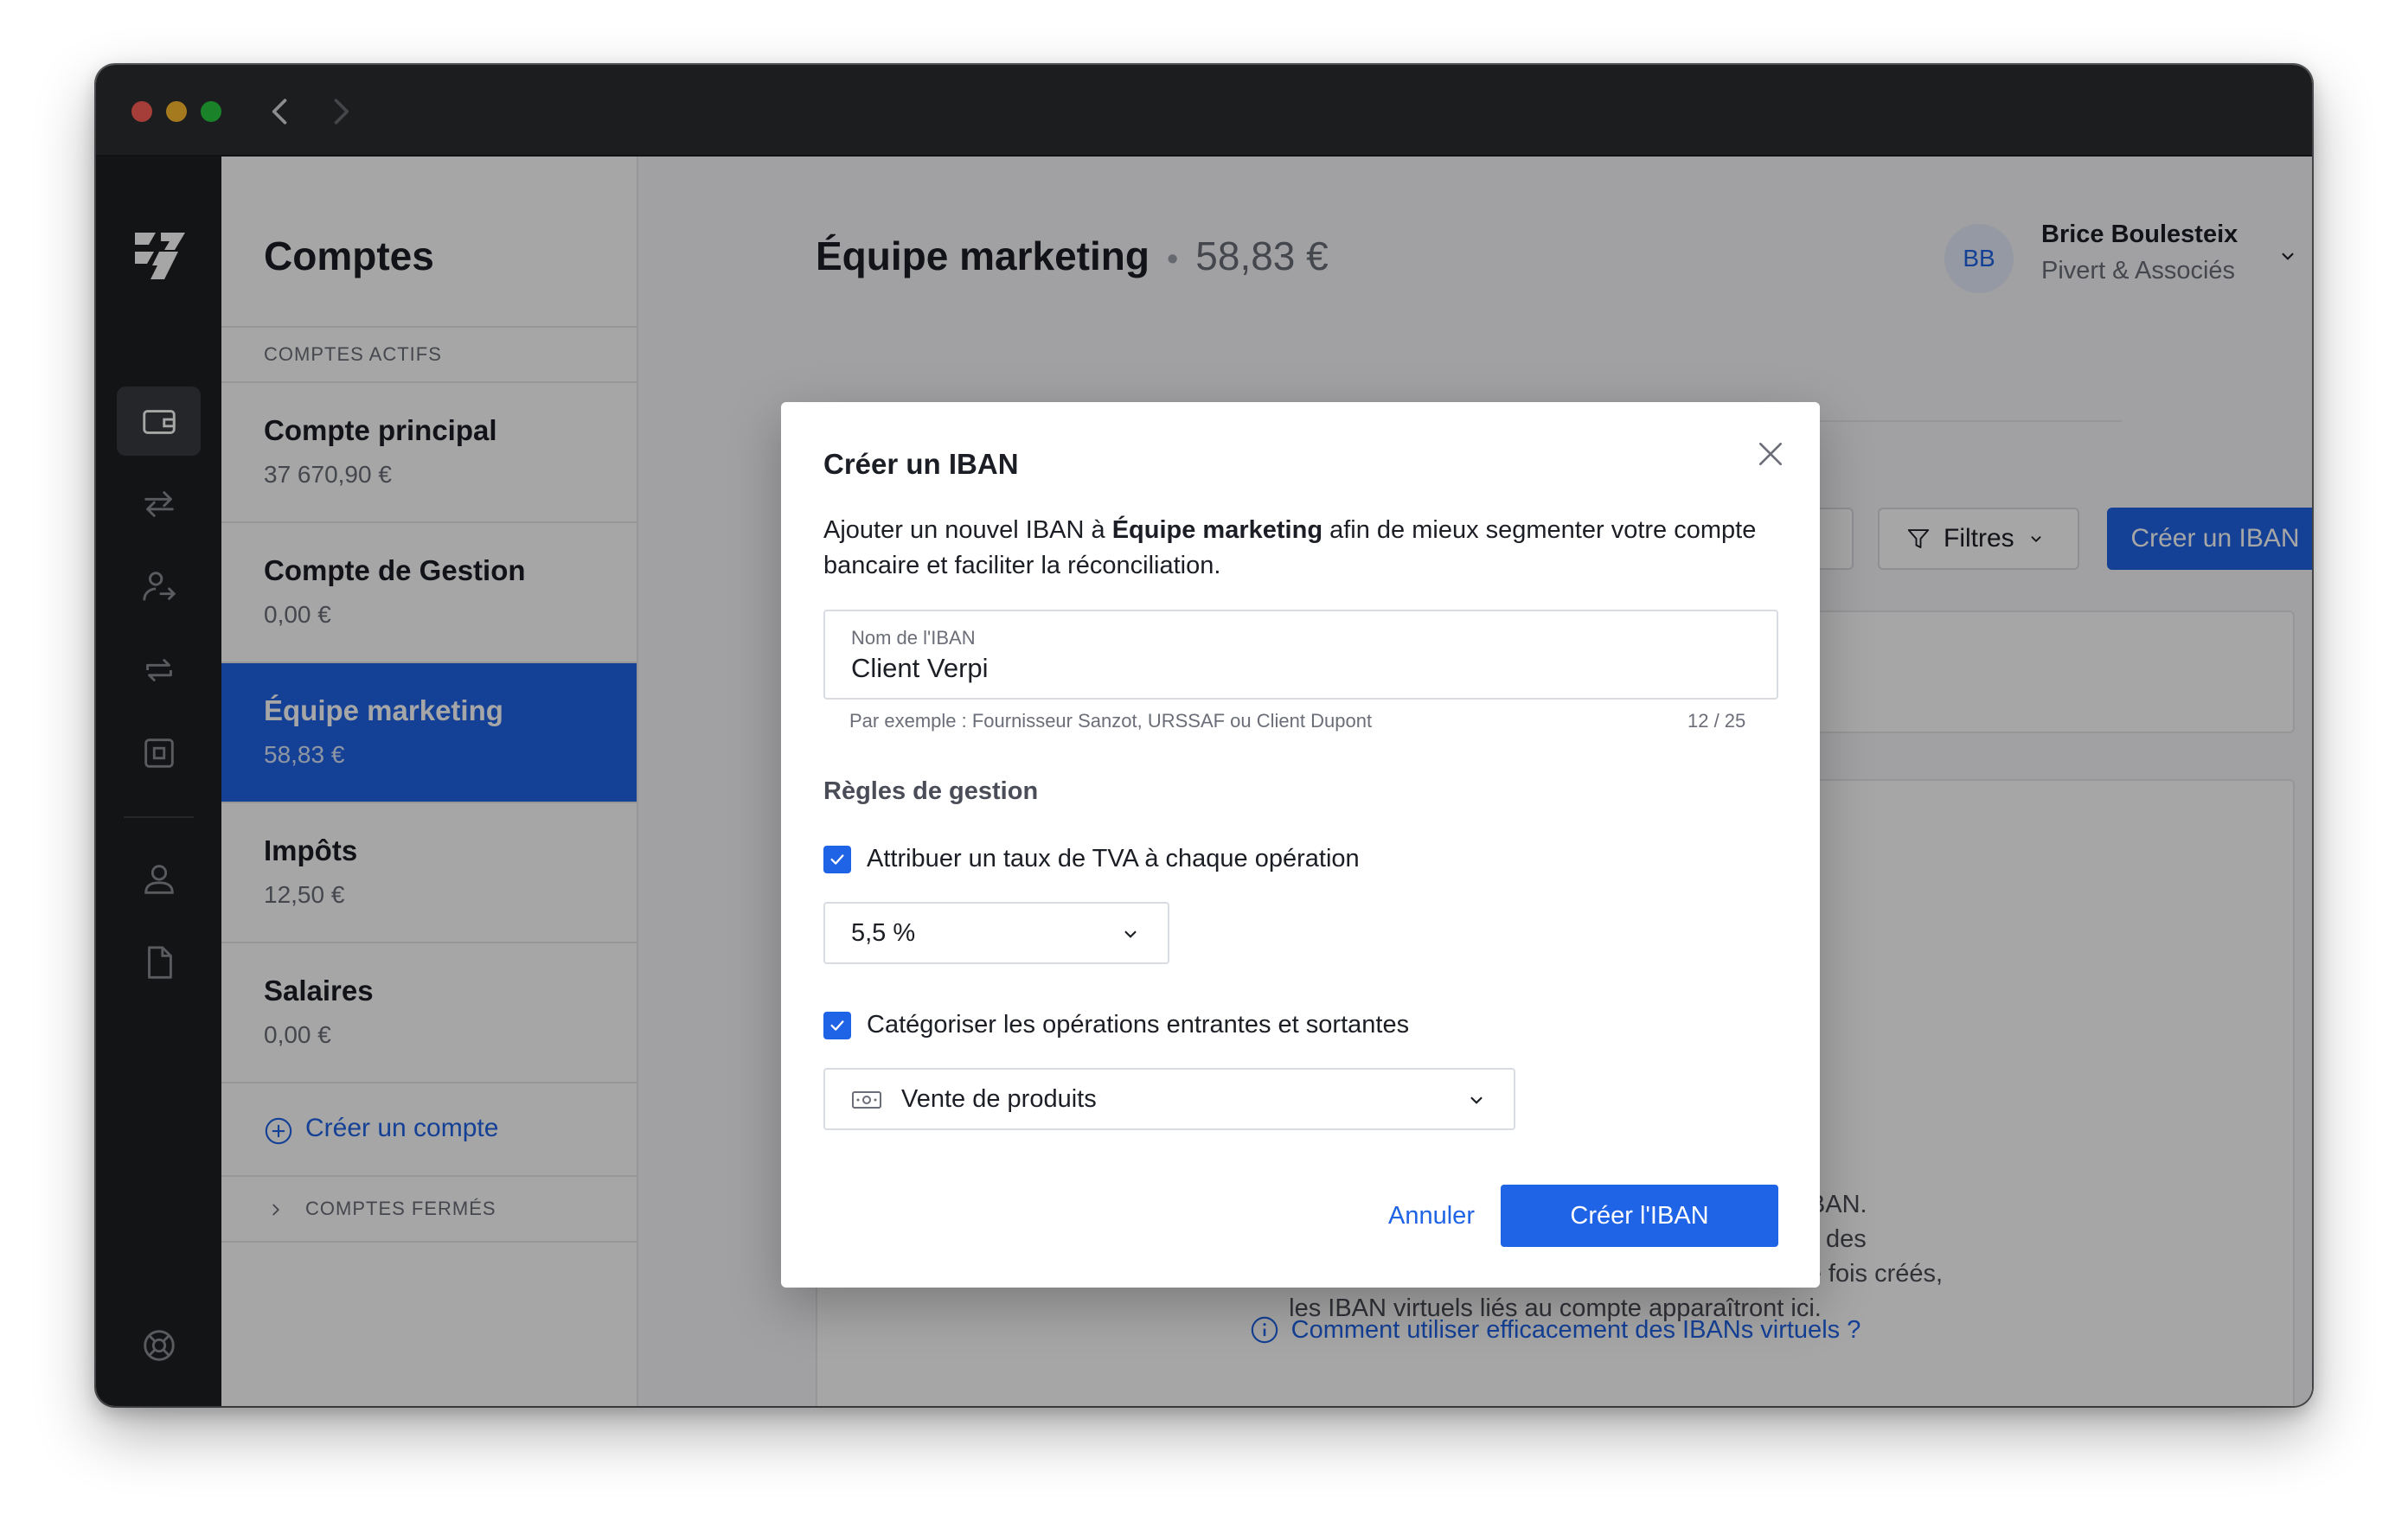  Describe the element at coordinates (1169, 1099) in the screenshot. I see `category-select: Vente de produits` at that location.